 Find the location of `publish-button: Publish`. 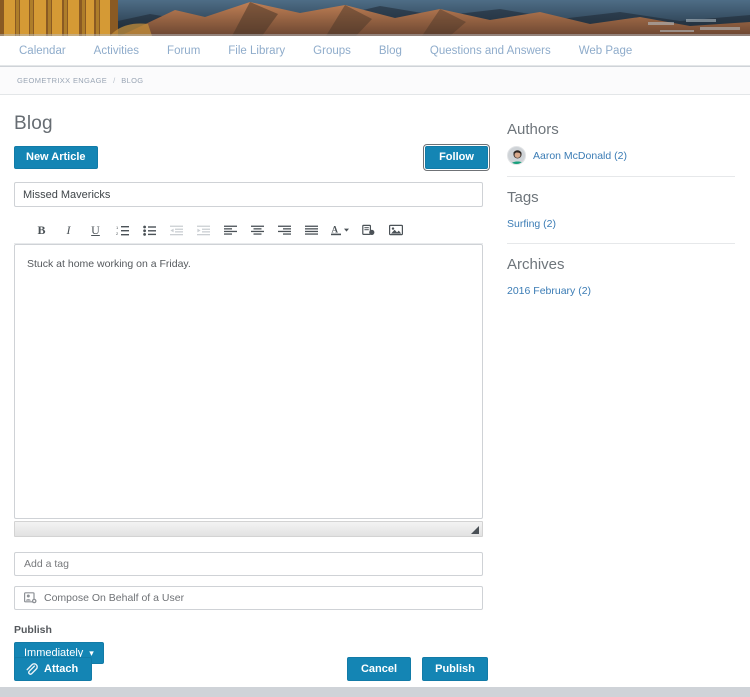

publish-button: Publish is located at coordinates (455, 669).